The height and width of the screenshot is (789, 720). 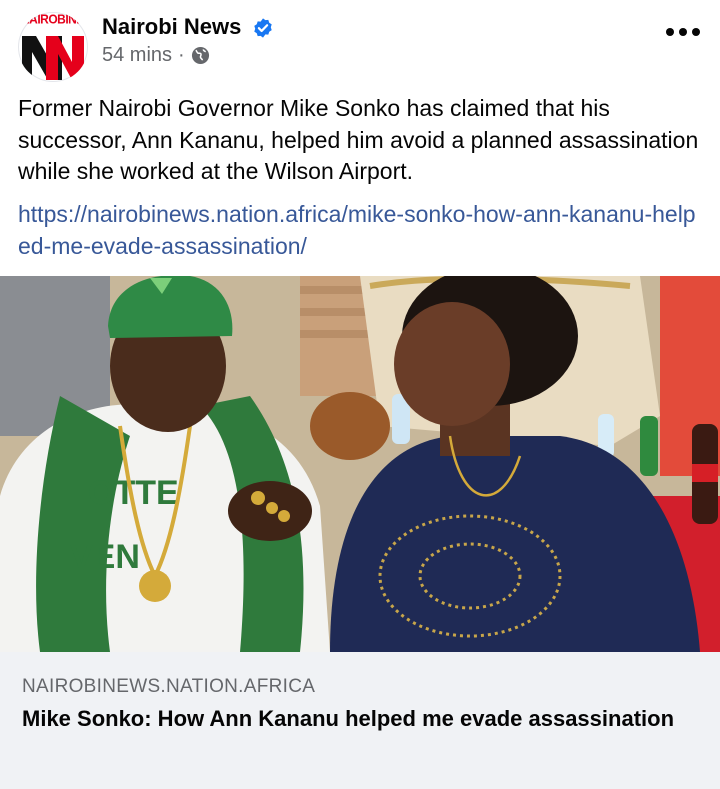 I want to click on page-avatar: NAIROBINEWS, so click(x=53, y=47).